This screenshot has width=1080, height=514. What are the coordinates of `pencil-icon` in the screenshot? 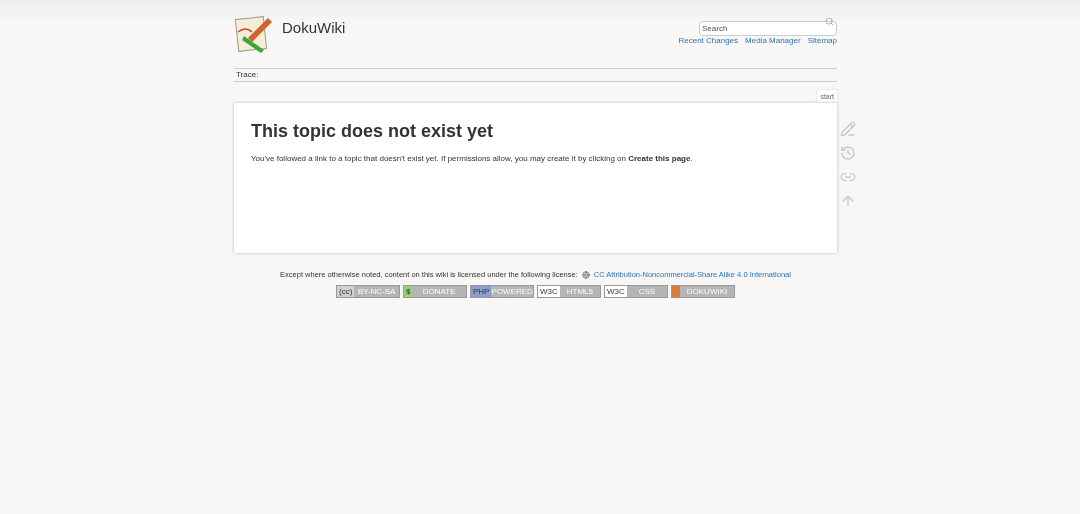 It's located at (848, 129).